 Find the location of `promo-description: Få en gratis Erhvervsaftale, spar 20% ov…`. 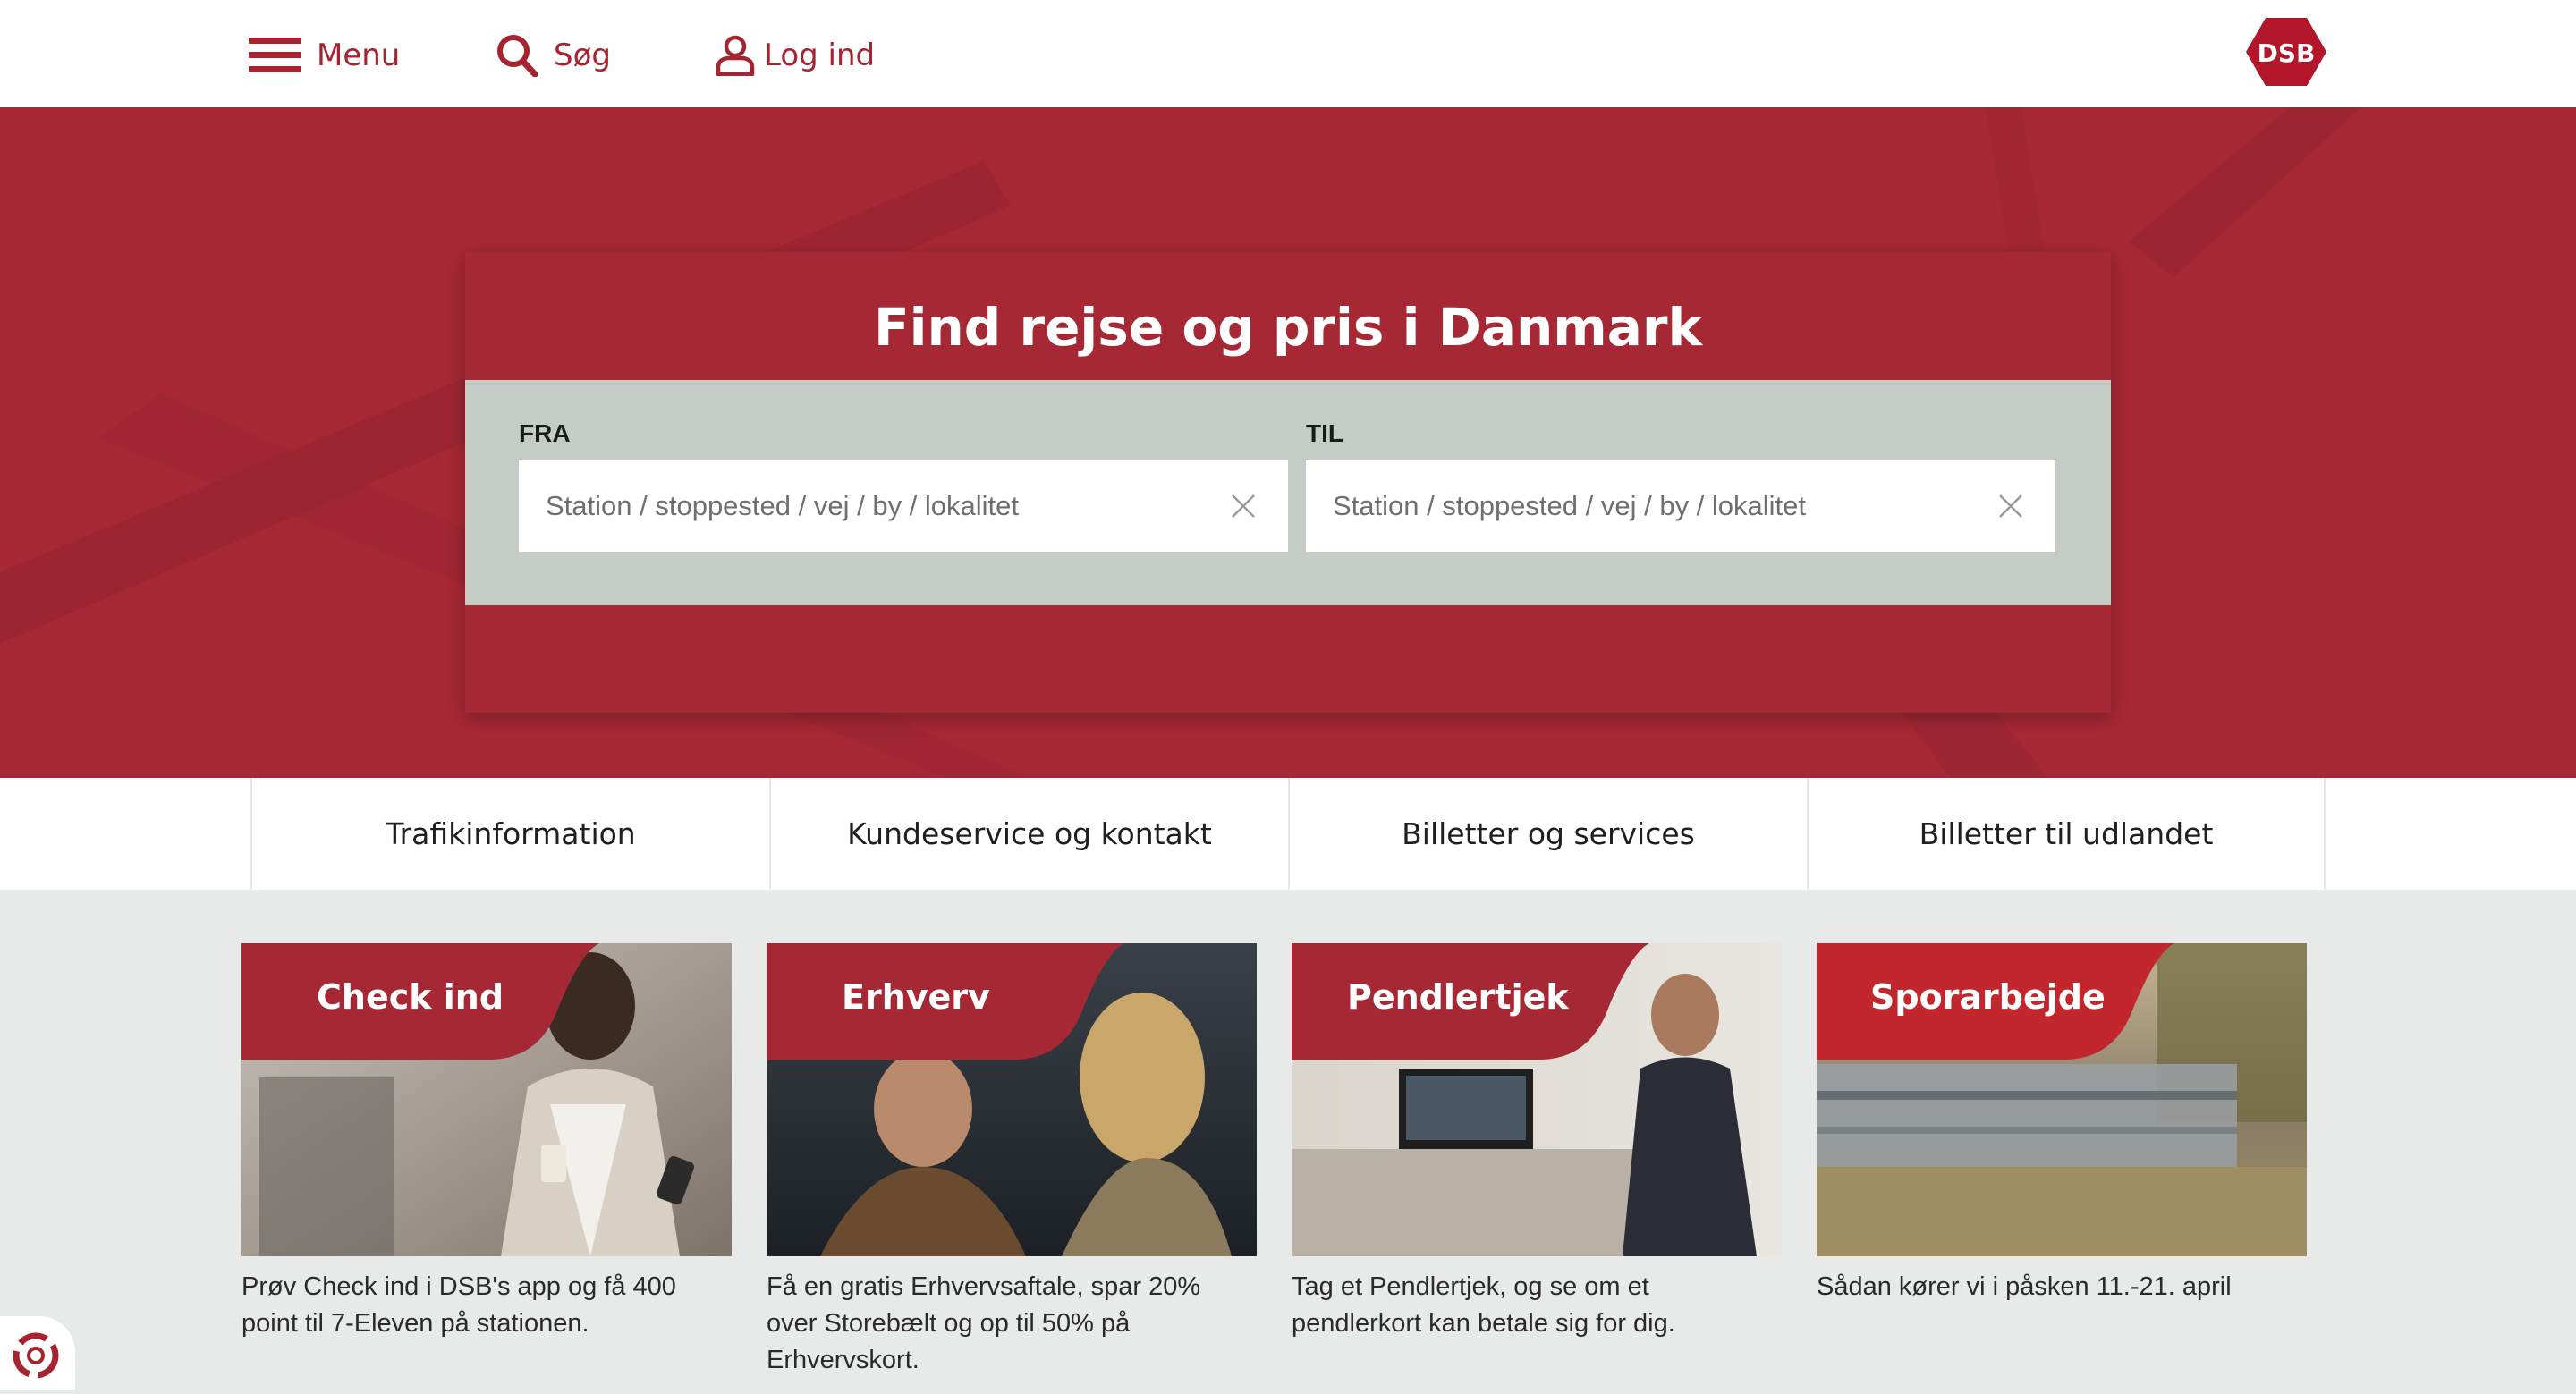

promo-description: Få en gratis Erhvervsaftale, spar 20% ov… is located at coordinates (984, 1323).